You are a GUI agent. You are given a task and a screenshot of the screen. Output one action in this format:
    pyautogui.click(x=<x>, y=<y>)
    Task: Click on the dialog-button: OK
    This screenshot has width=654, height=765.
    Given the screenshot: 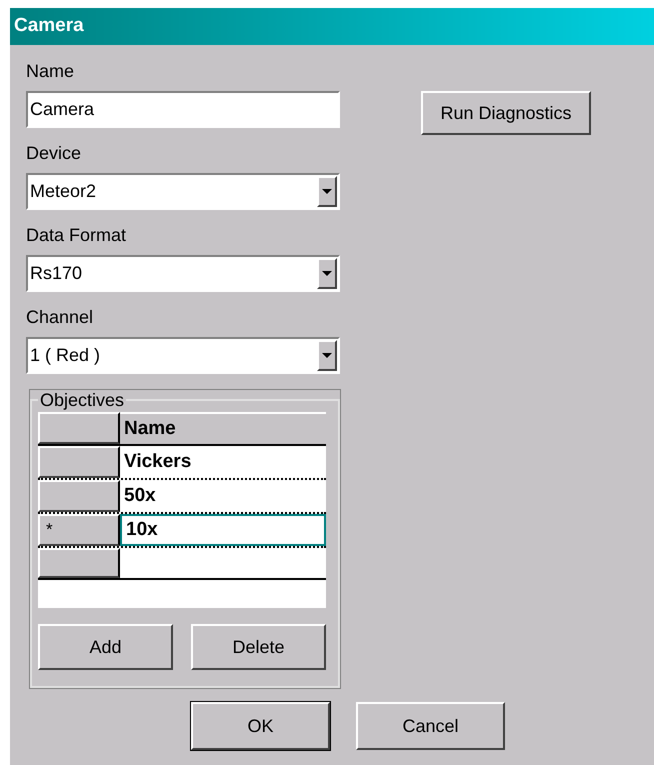 What is the action you would take?
    pyautogui.click(x=260, y=726)
    